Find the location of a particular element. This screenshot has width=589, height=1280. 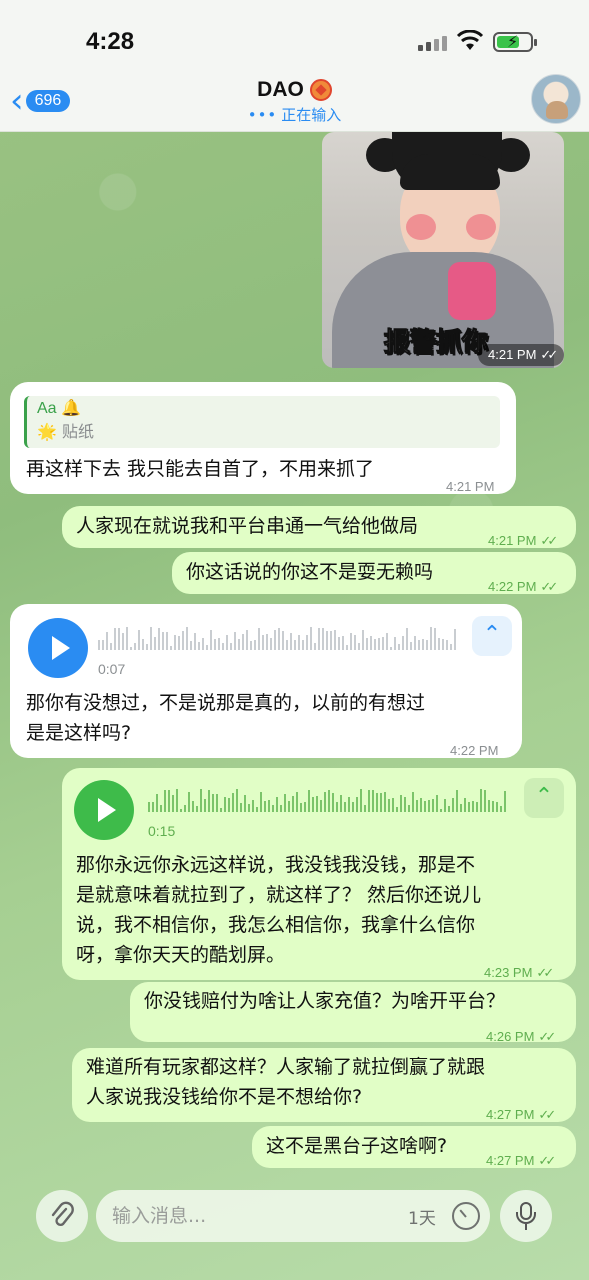

message-time: 4:21 PM ✓✓ is located at coordinates (521, 355).